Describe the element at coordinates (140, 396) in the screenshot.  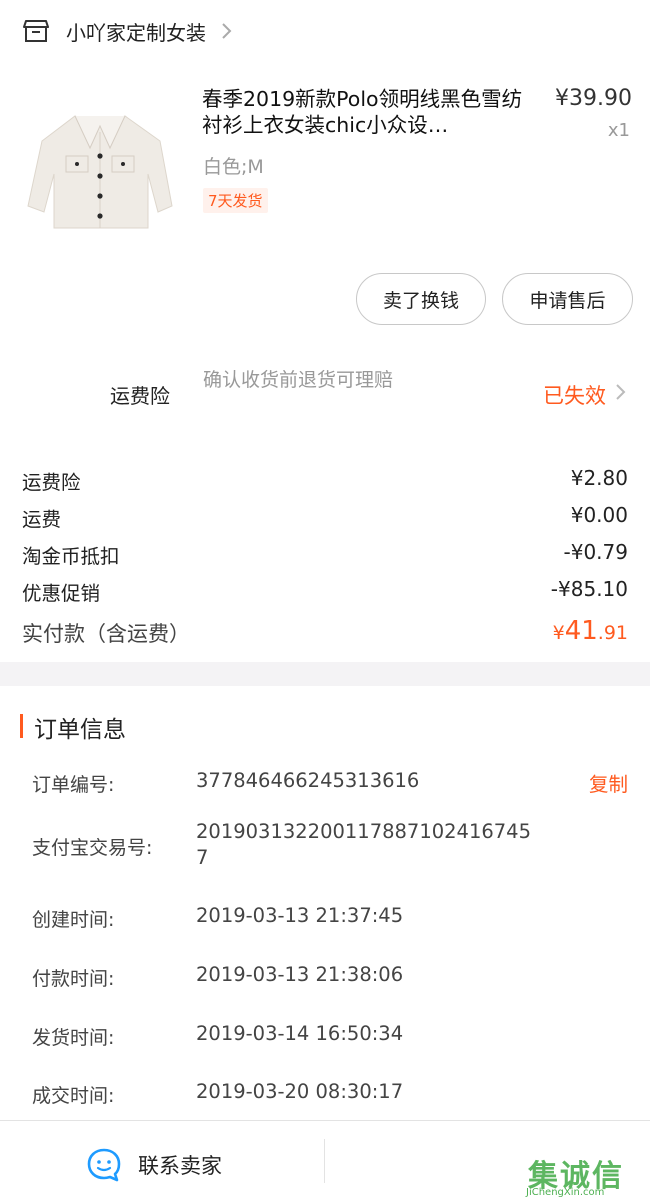
I see `insurance-label: 运费险` at that location.